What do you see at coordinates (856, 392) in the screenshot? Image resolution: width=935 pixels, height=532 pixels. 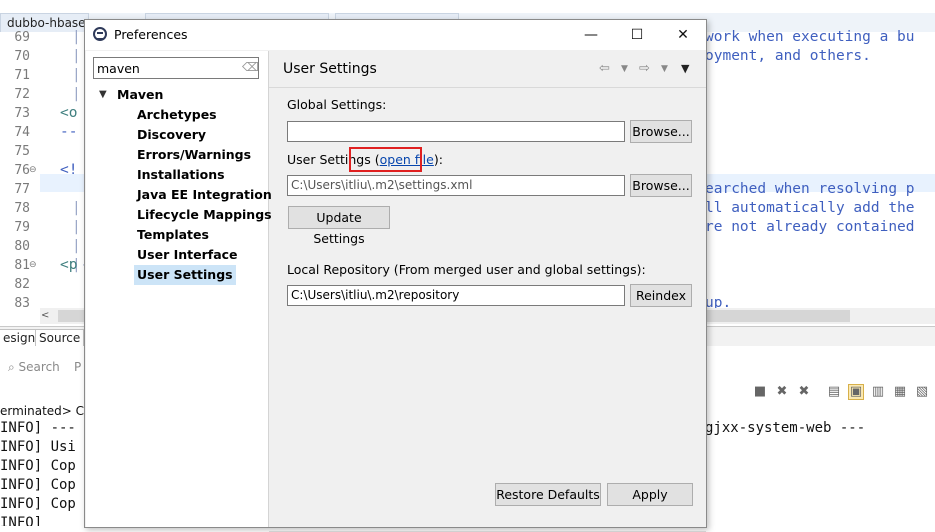 I see `scroll-lock-icon: ▣` at bounding box center [856, 392].